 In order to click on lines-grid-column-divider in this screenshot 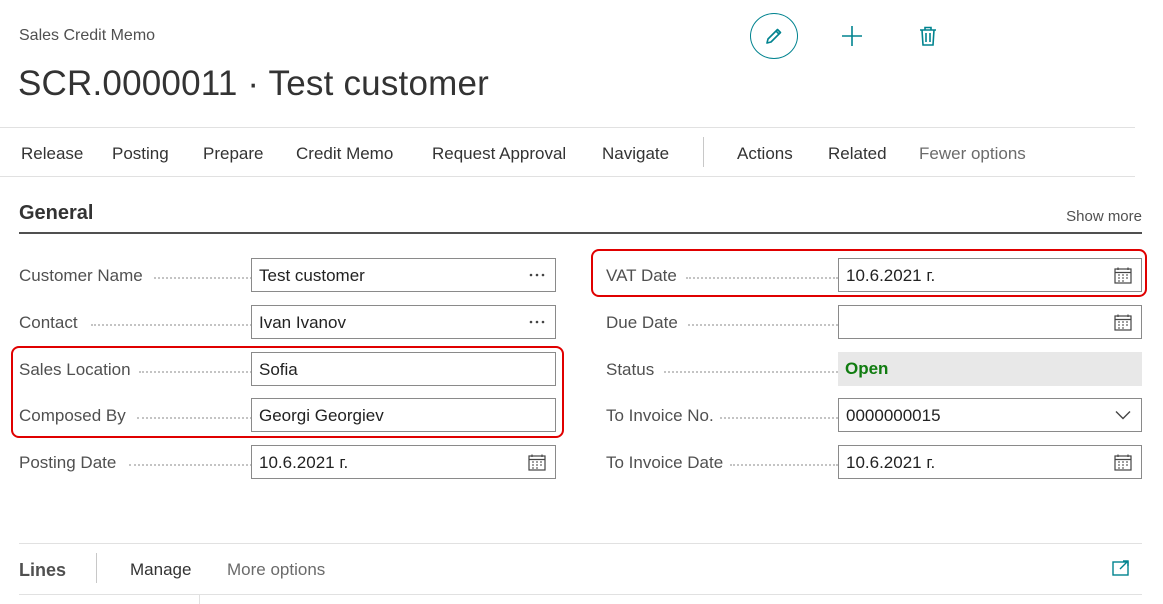, I will do `click(199, 599)`.